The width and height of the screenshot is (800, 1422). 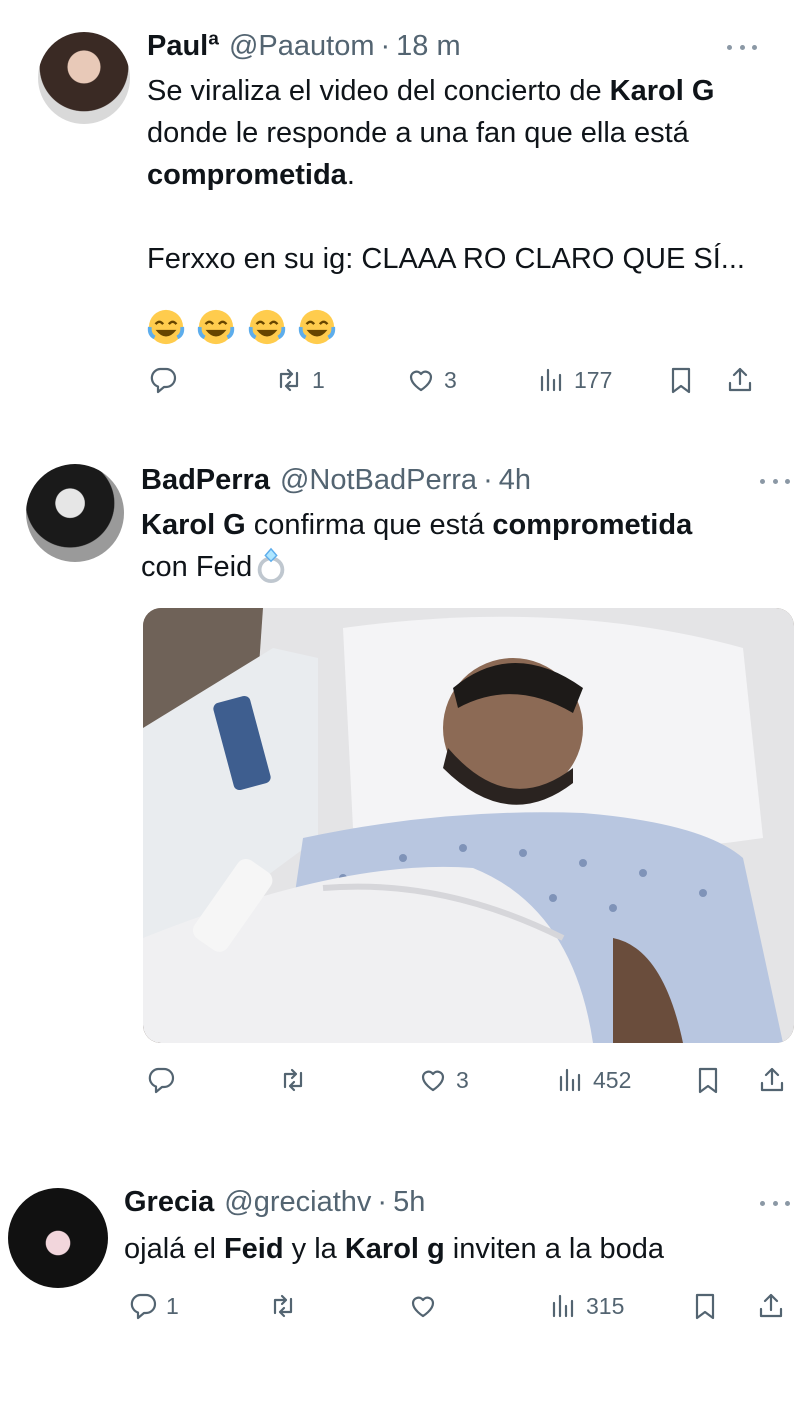 I want to click on views-count: 315, so click(x=605, y=1305).